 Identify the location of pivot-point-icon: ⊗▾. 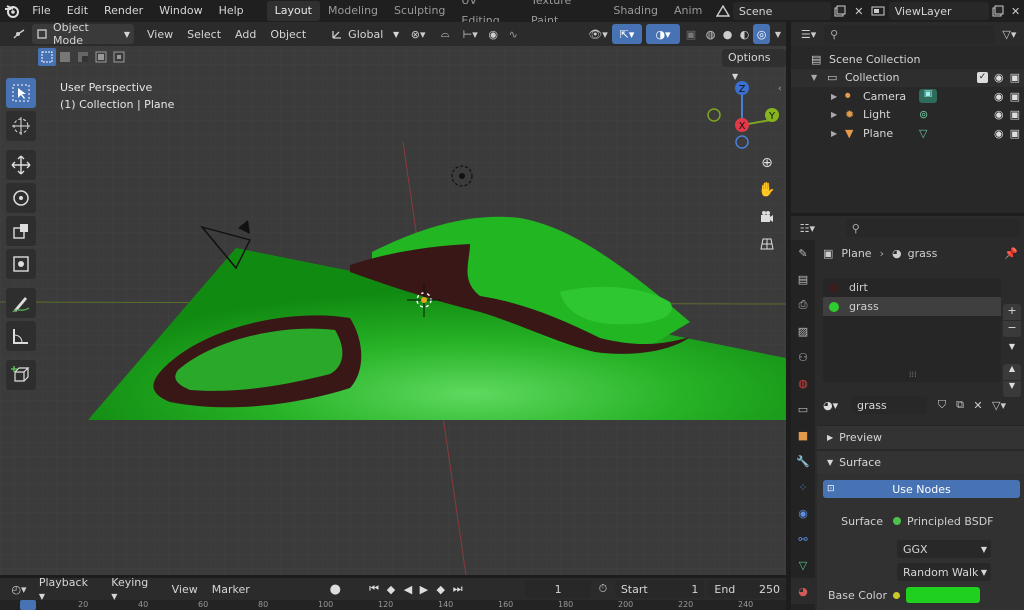
(418, 34).